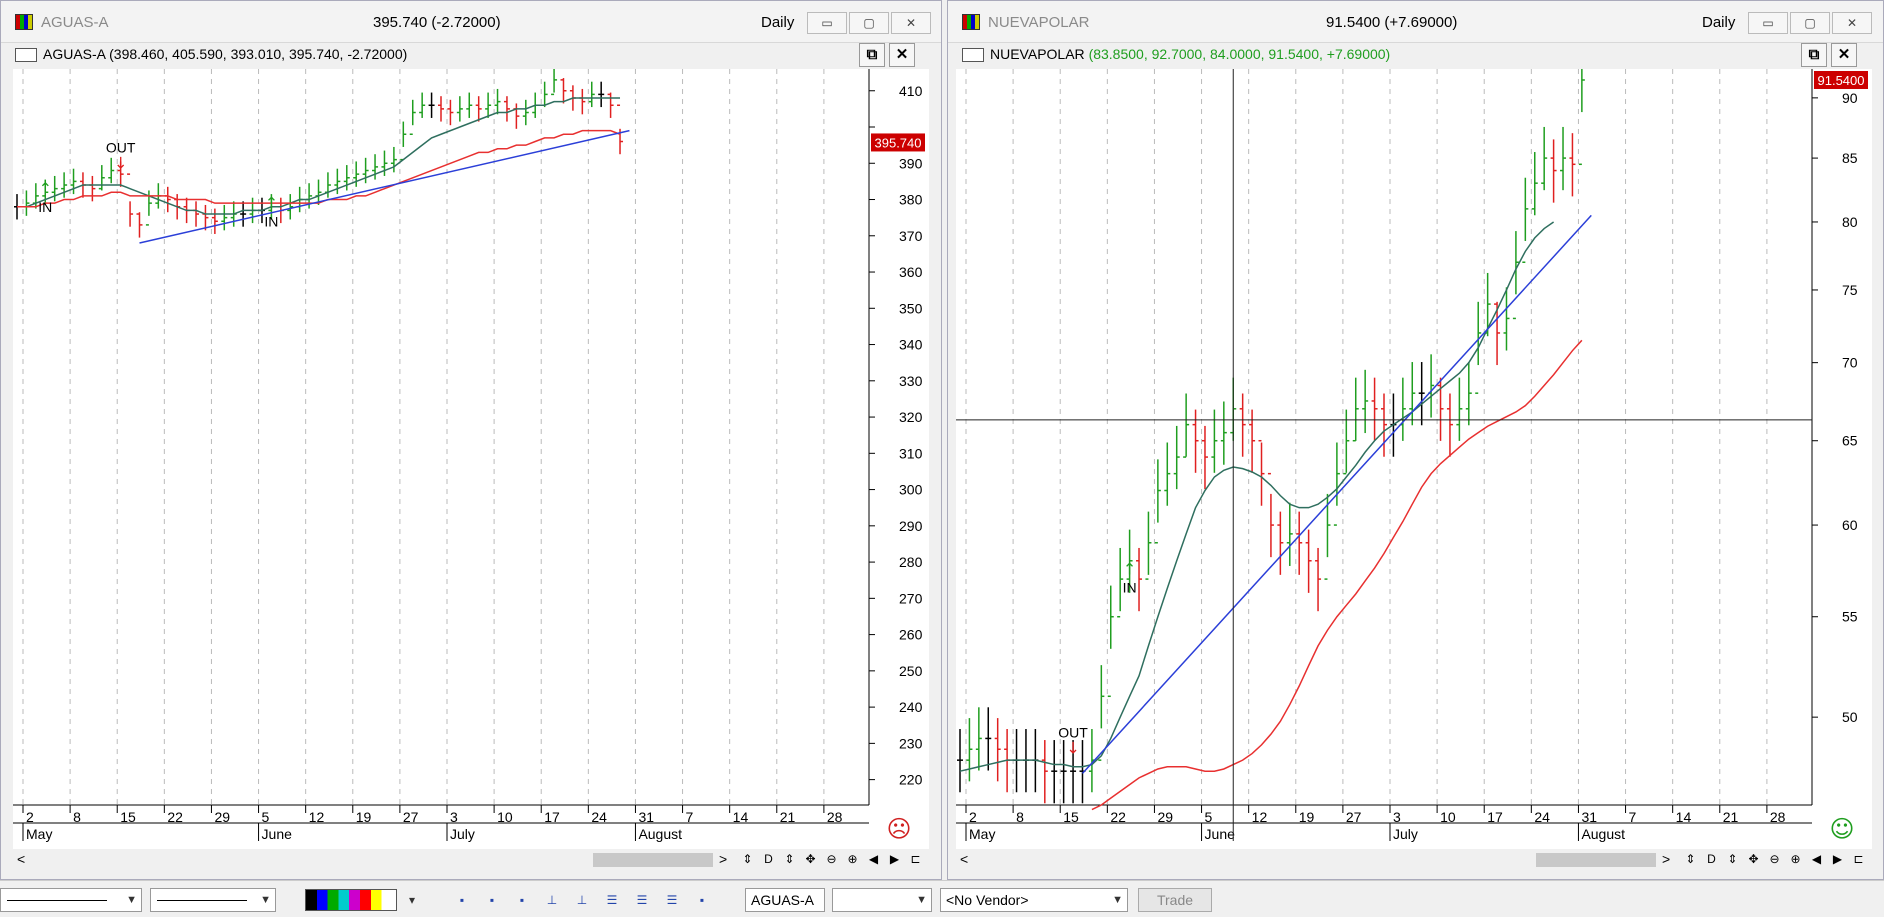 The image size is (1884, 917). What do you see at coordinates (911, 453) in the screenshot?
I see `y-tick-label: 310` at bounding box center [911, 453].